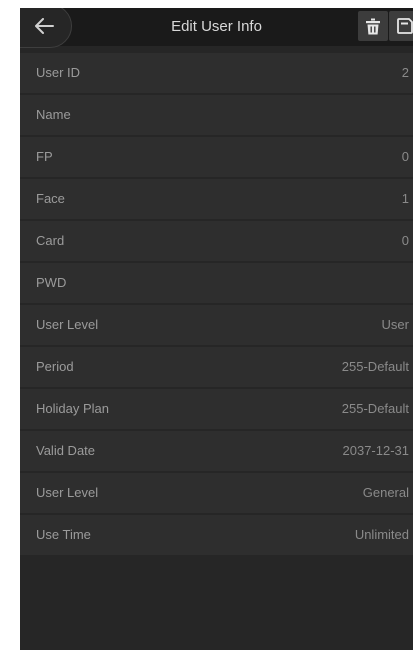 The height and width of the screenshot is (650, 413). What do you see at coordinates (72, 408) in the screenshot?
I see `row-label: Holiday Plan` at bounding box center [72, 408].